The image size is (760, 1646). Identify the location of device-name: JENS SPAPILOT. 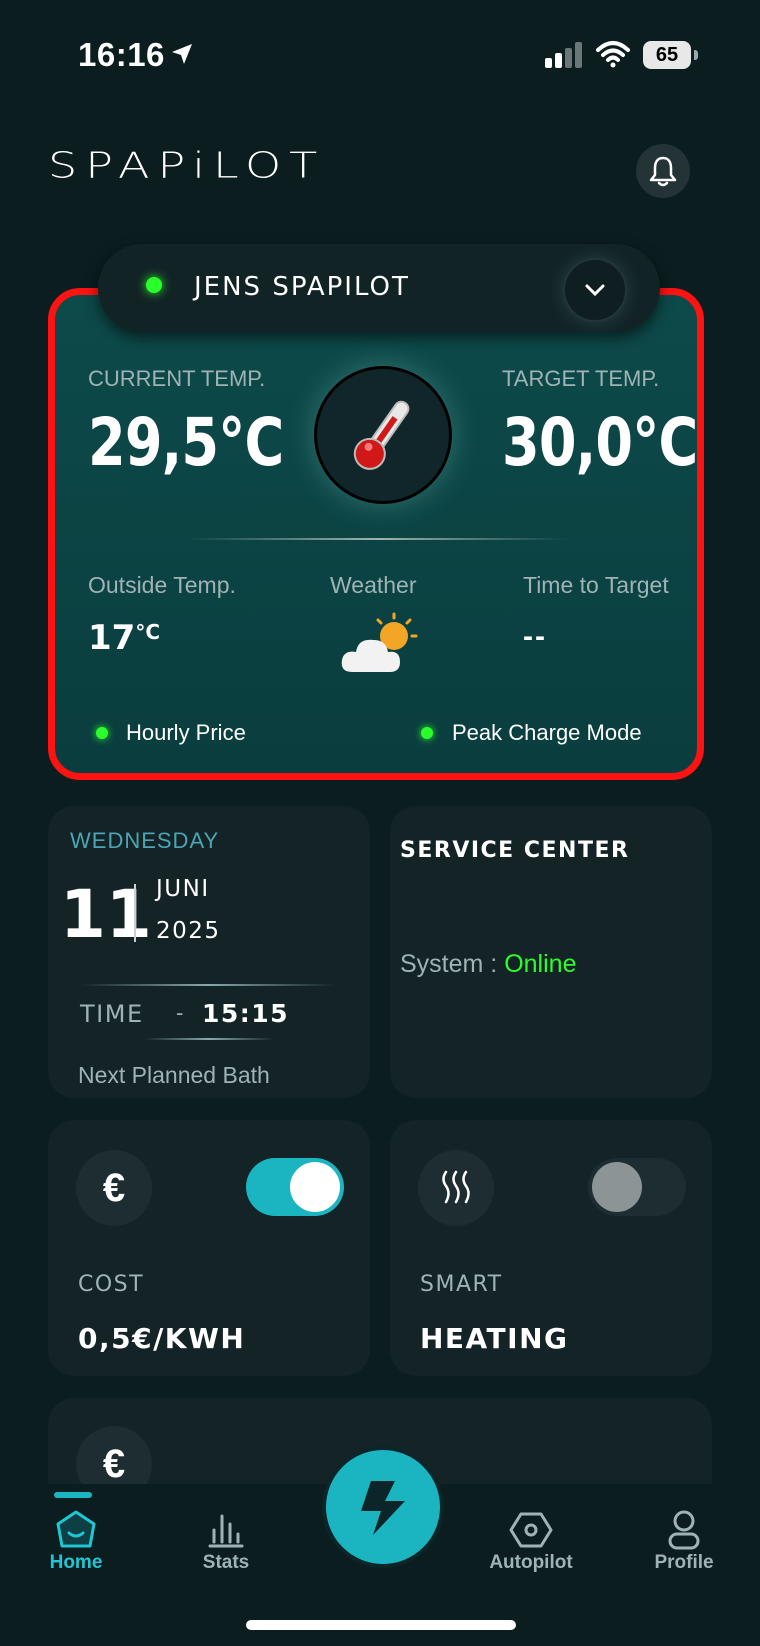
(302, 287).